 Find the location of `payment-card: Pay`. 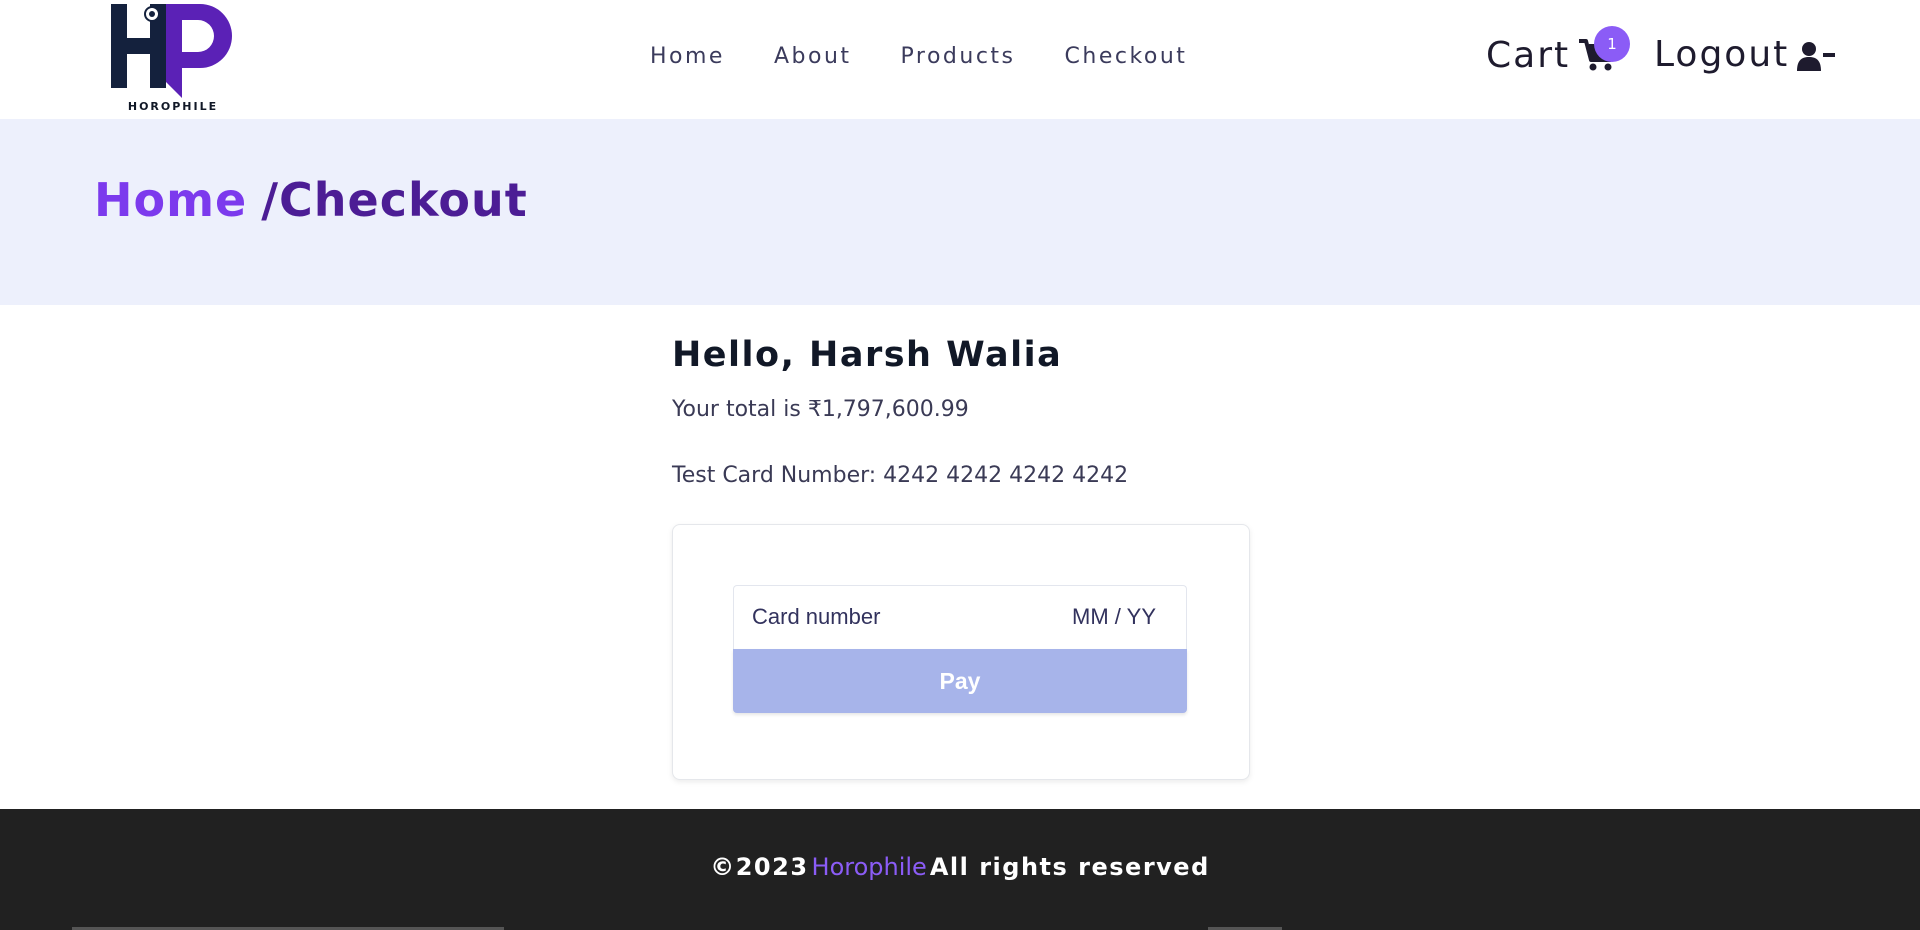

payment-card: Pay is located at coordinates (961, 652).